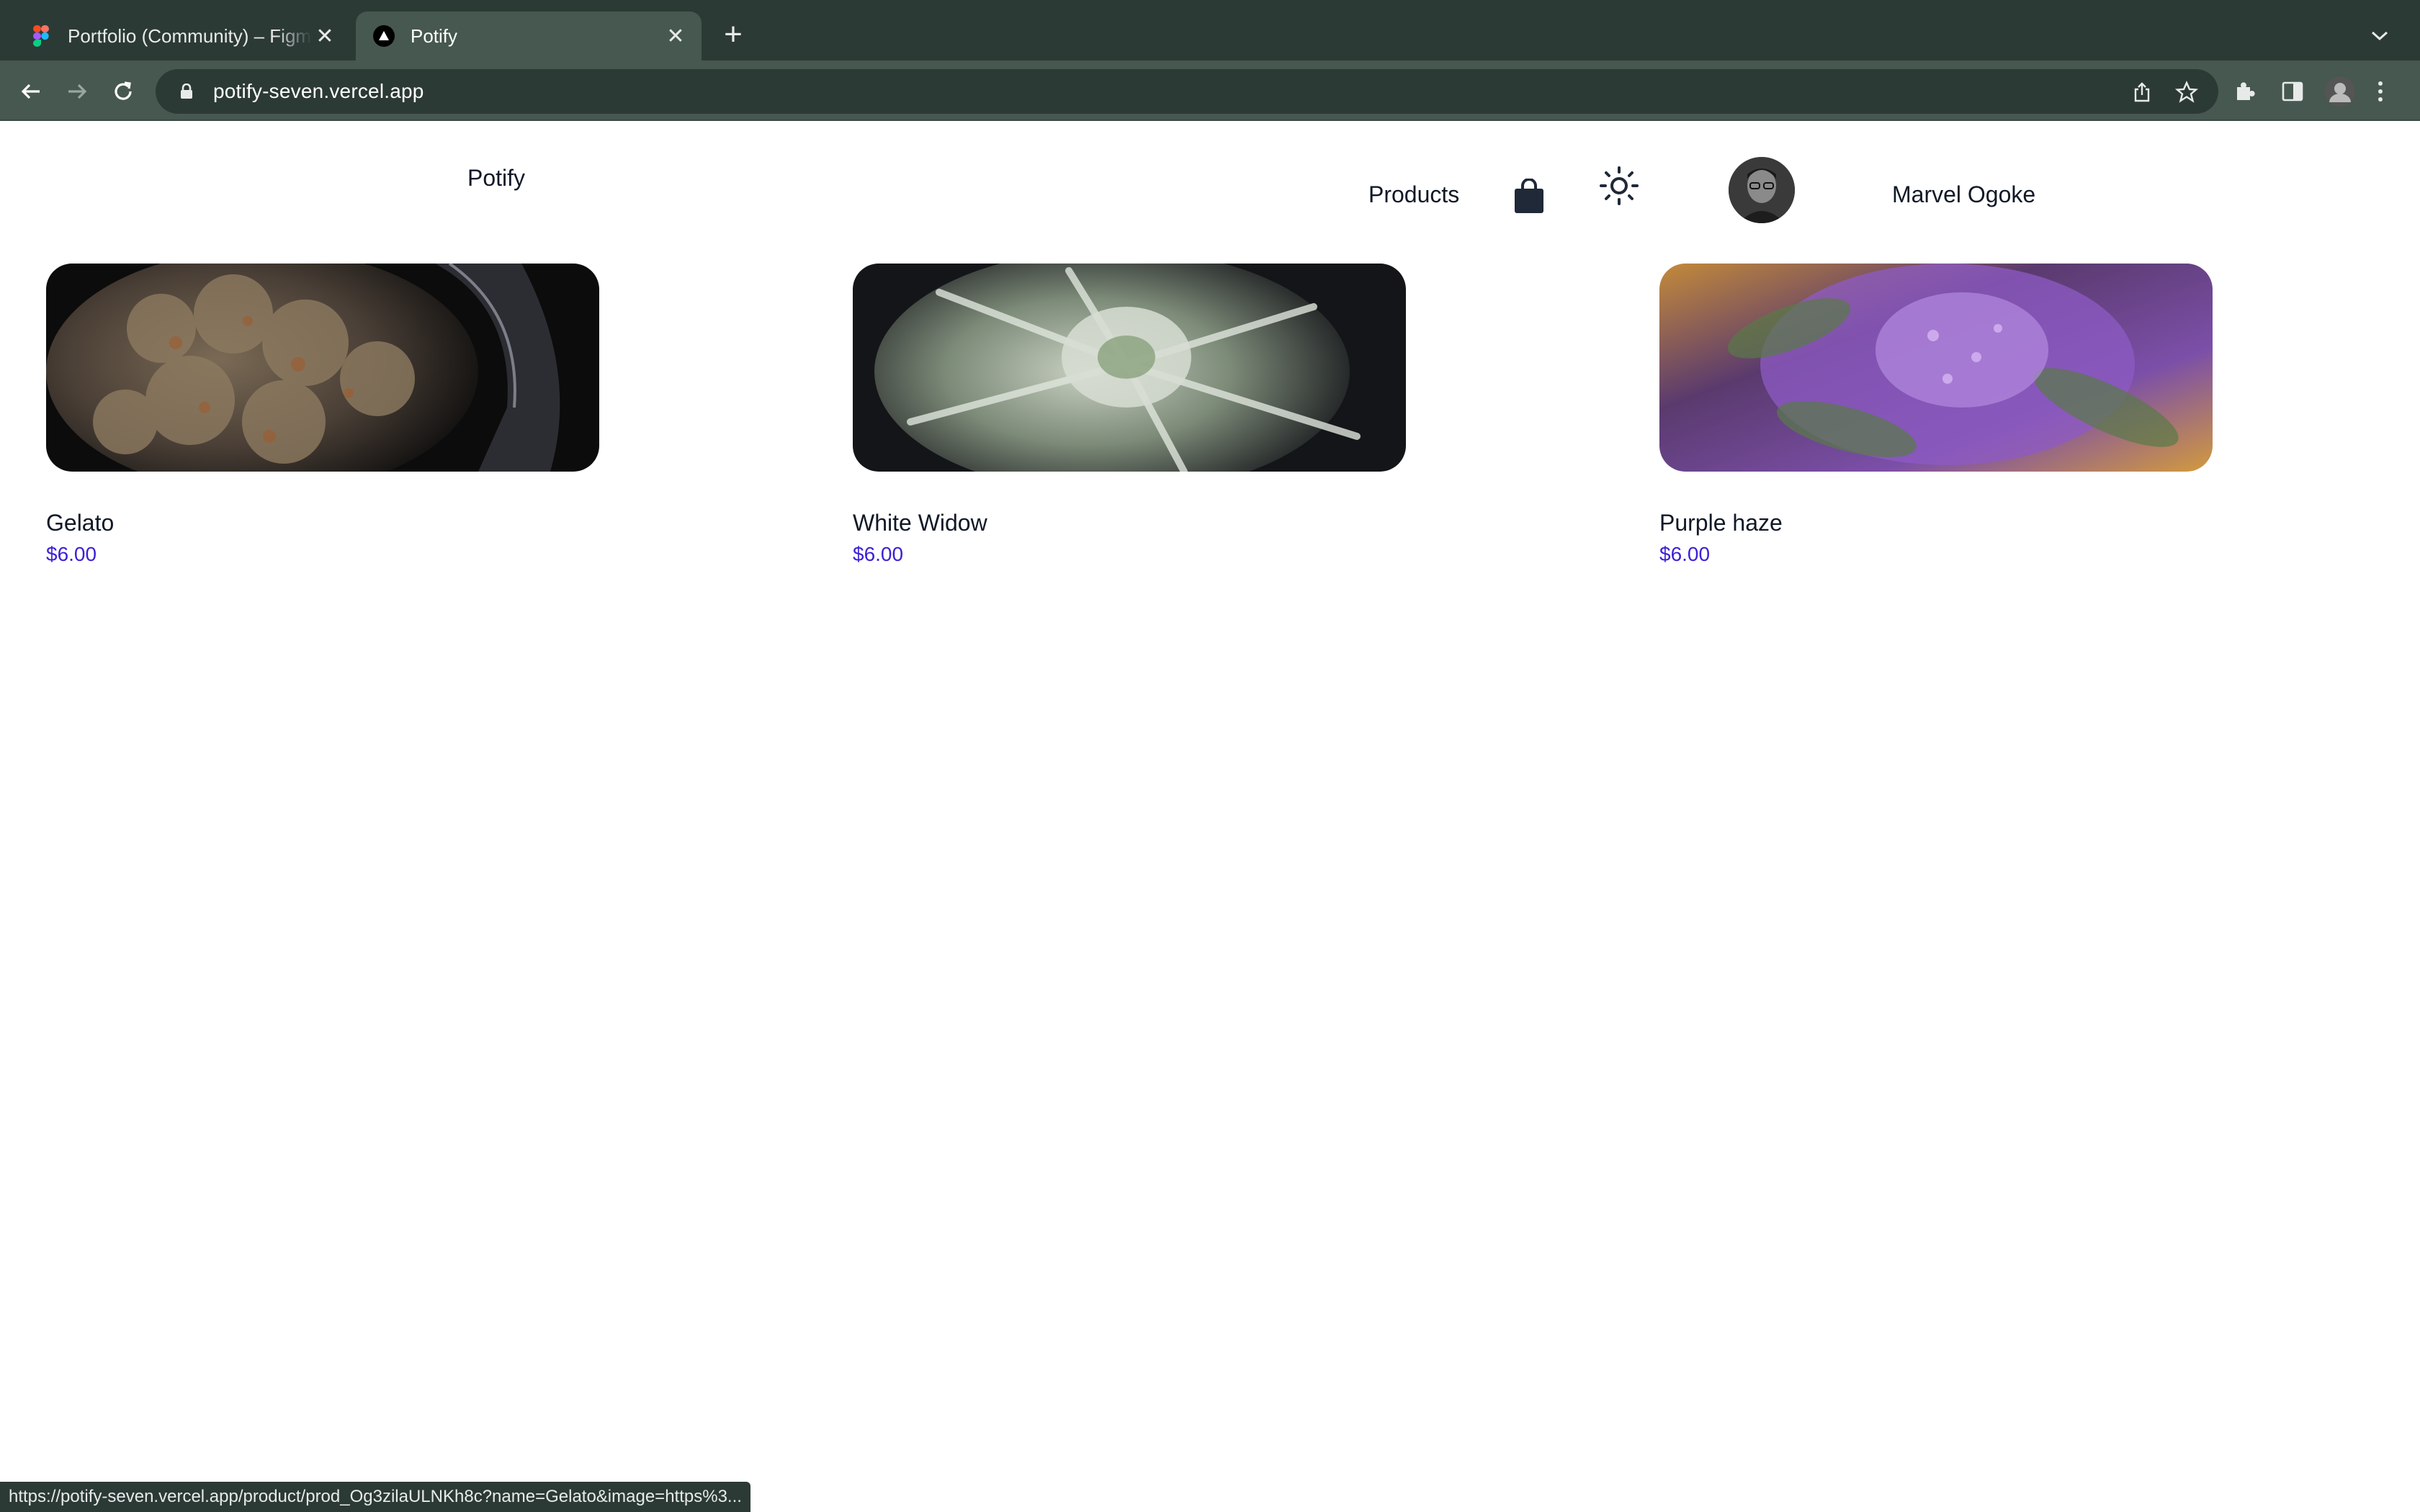  I want to click on tab-figma: Portfolio (Community) – Figma ✕, so click(183, 36).